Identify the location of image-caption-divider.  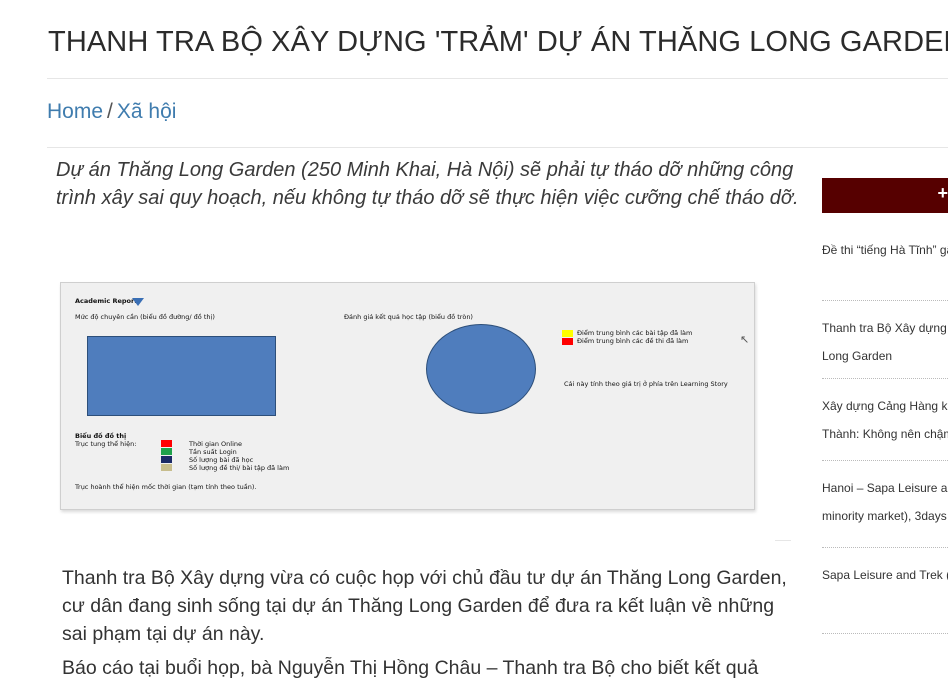
(783, 540).